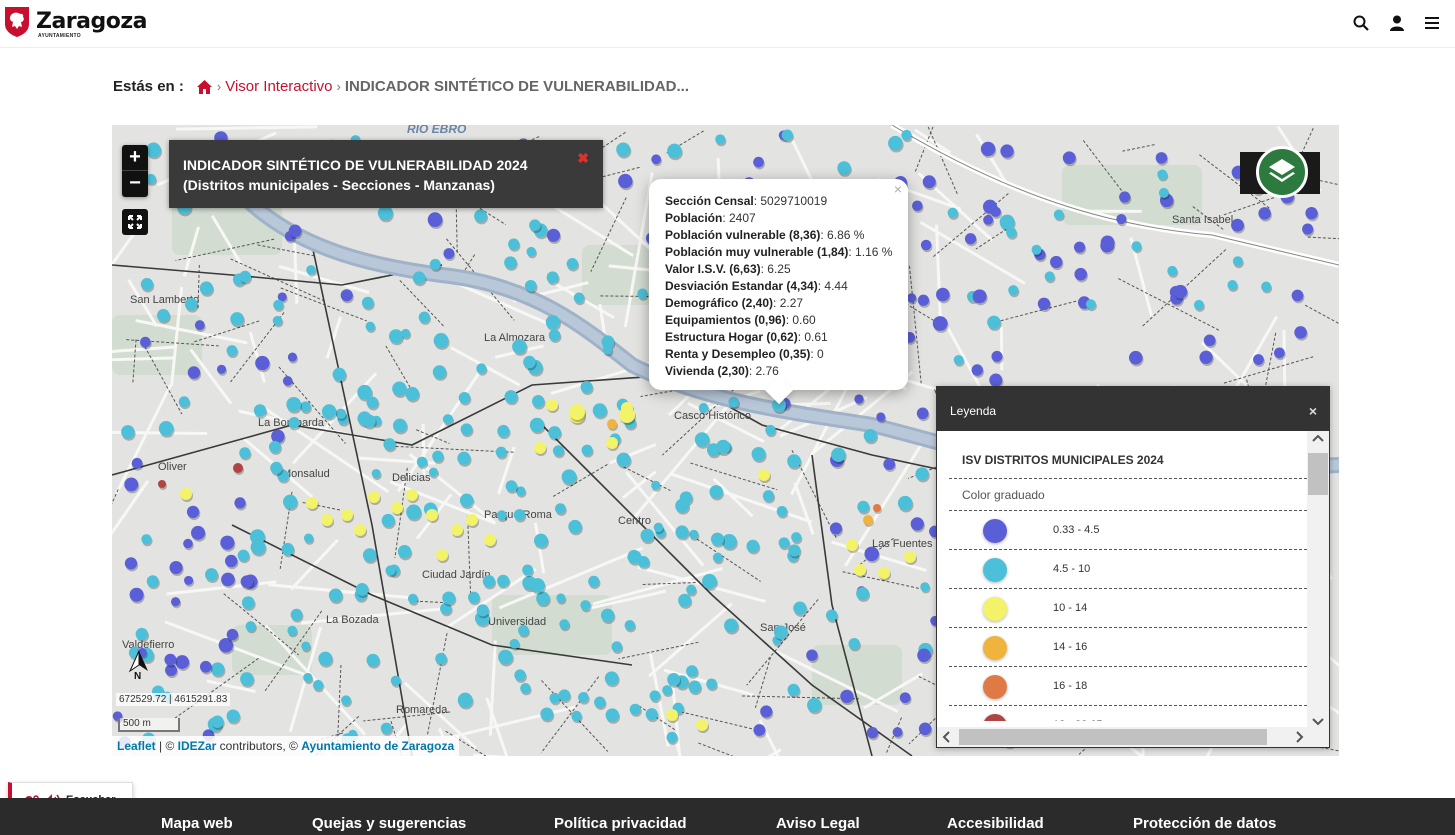  Describe the element at coordinates (197, 746) in the screenshot. I see `idezar-link: IDEZar` at that location.